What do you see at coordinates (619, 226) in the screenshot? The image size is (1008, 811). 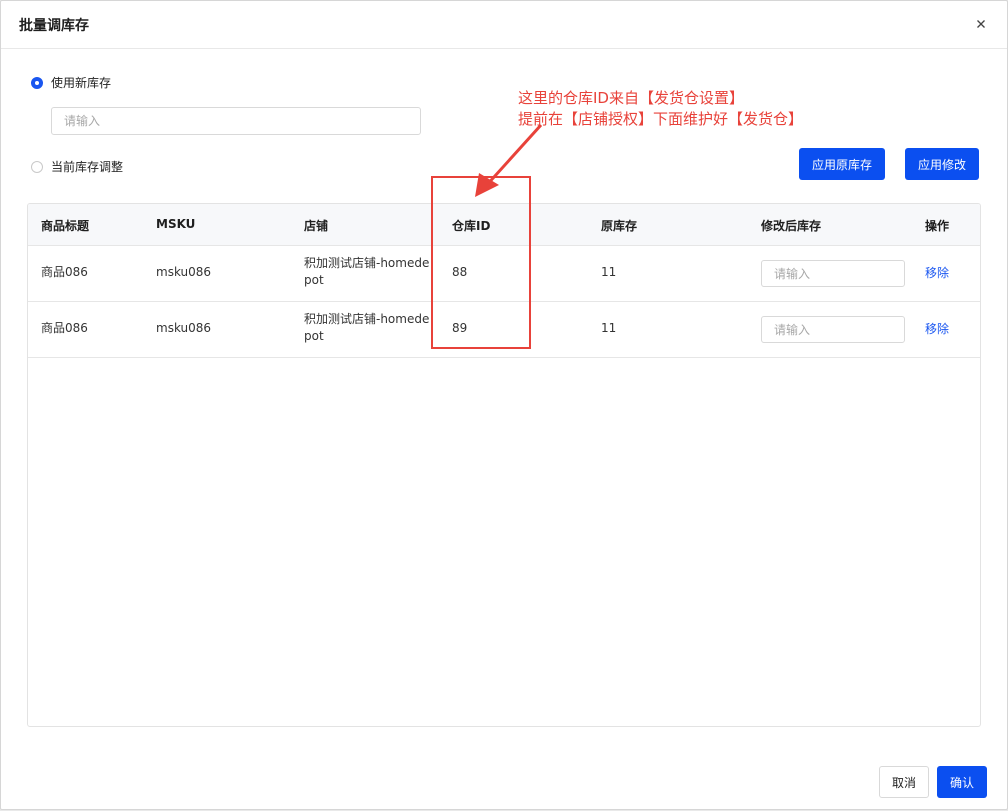 I see `column-header-original-stock: 原库存` at bounding box center [619, 226].